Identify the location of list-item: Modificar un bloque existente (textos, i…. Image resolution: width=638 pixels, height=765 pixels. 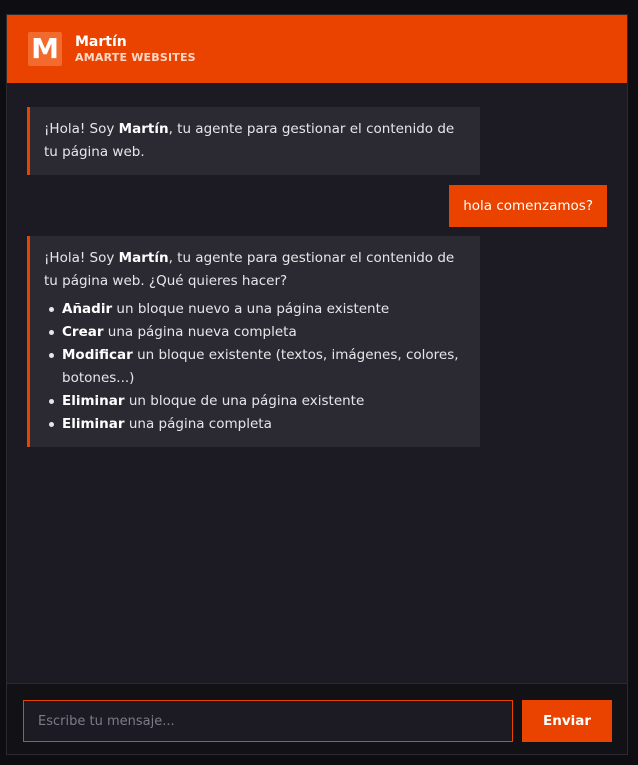
(253, 367).